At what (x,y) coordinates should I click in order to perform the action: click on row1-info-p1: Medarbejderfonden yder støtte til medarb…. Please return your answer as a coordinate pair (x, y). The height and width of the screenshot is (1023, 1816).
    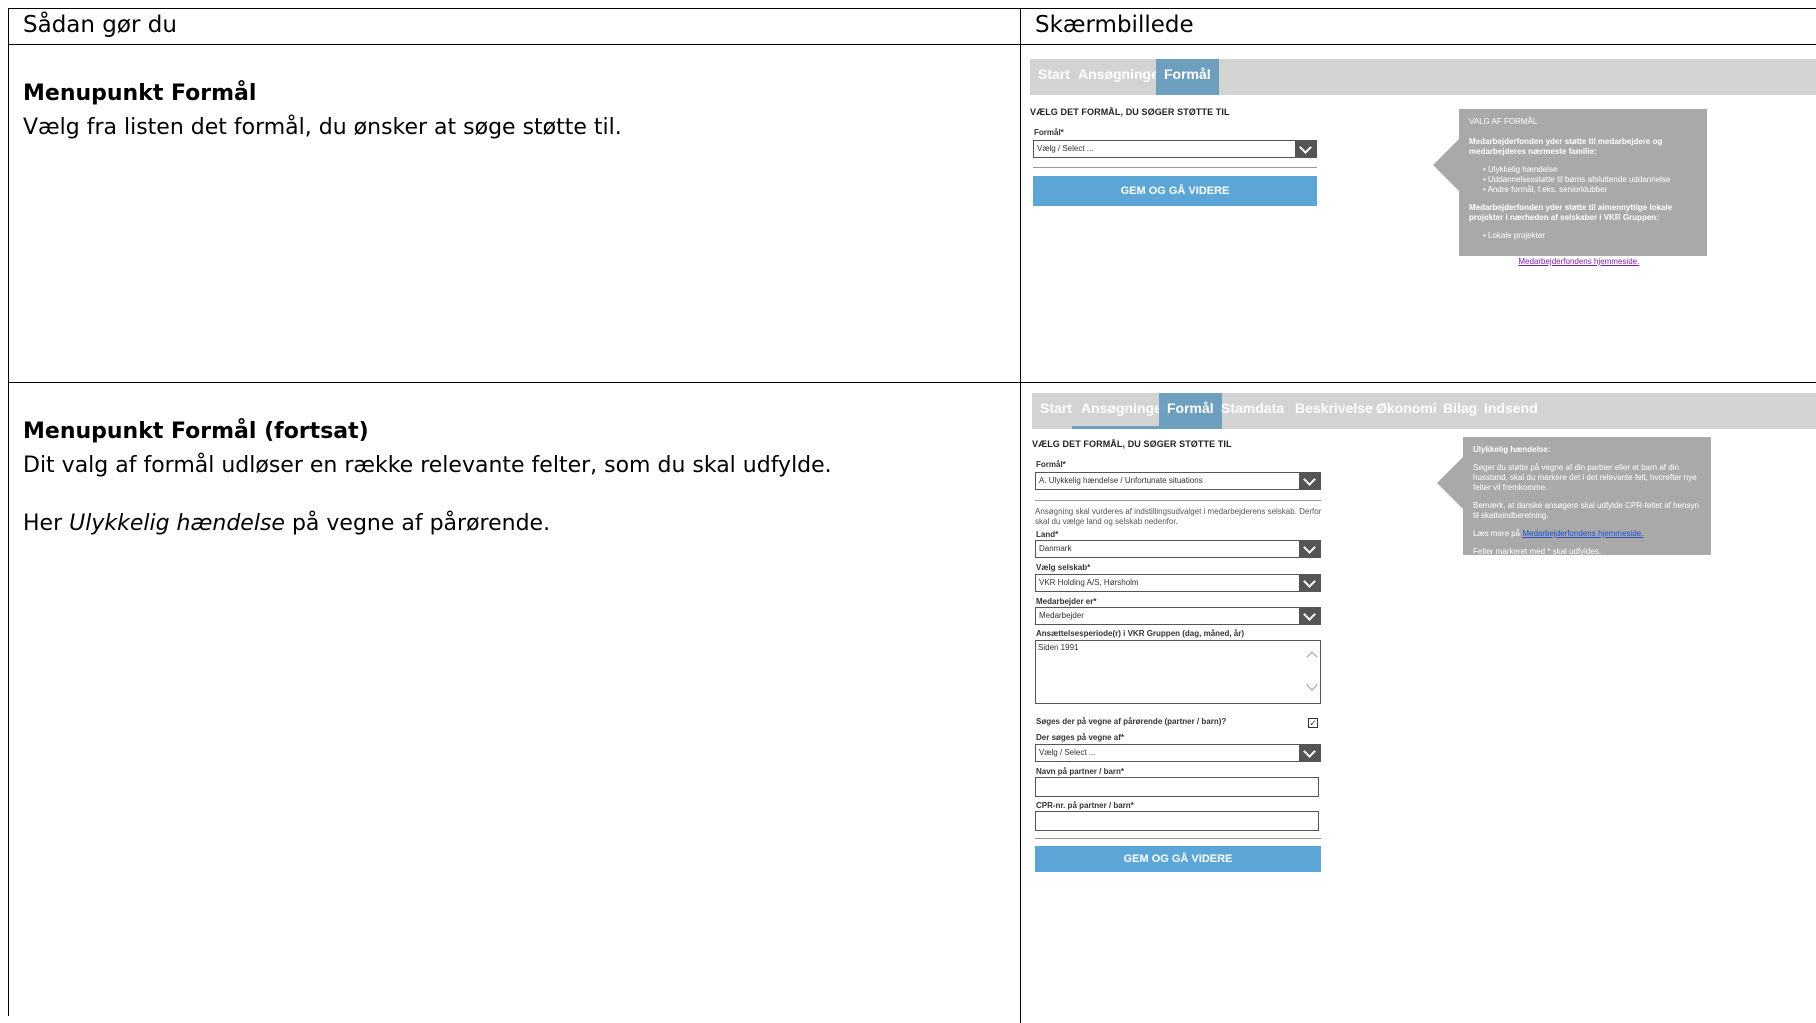
    Looking at the image, I should click on (1566, 146).